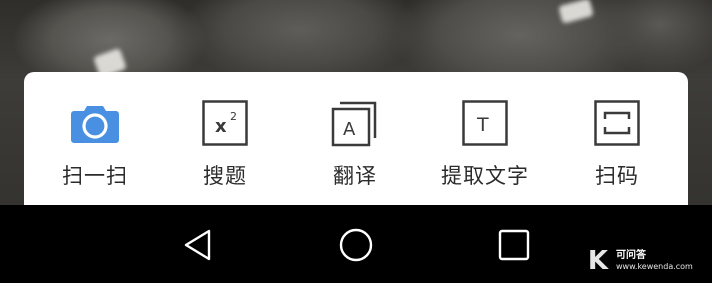 The image size is (712, 283). I want to click on key-highlight, so click(576, 12).